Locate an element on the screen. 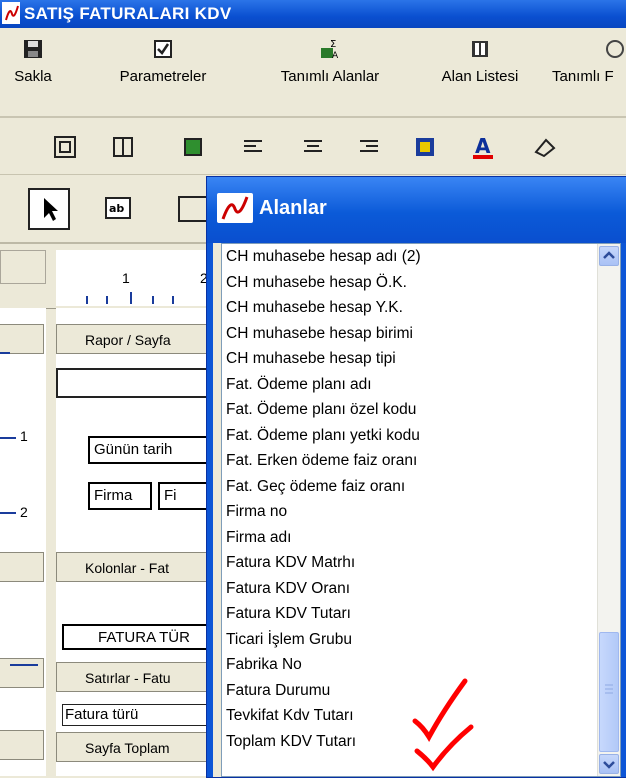 The width and height of the screenshot is (626, 778). color-box-icon is located at coordinates (425, 147).